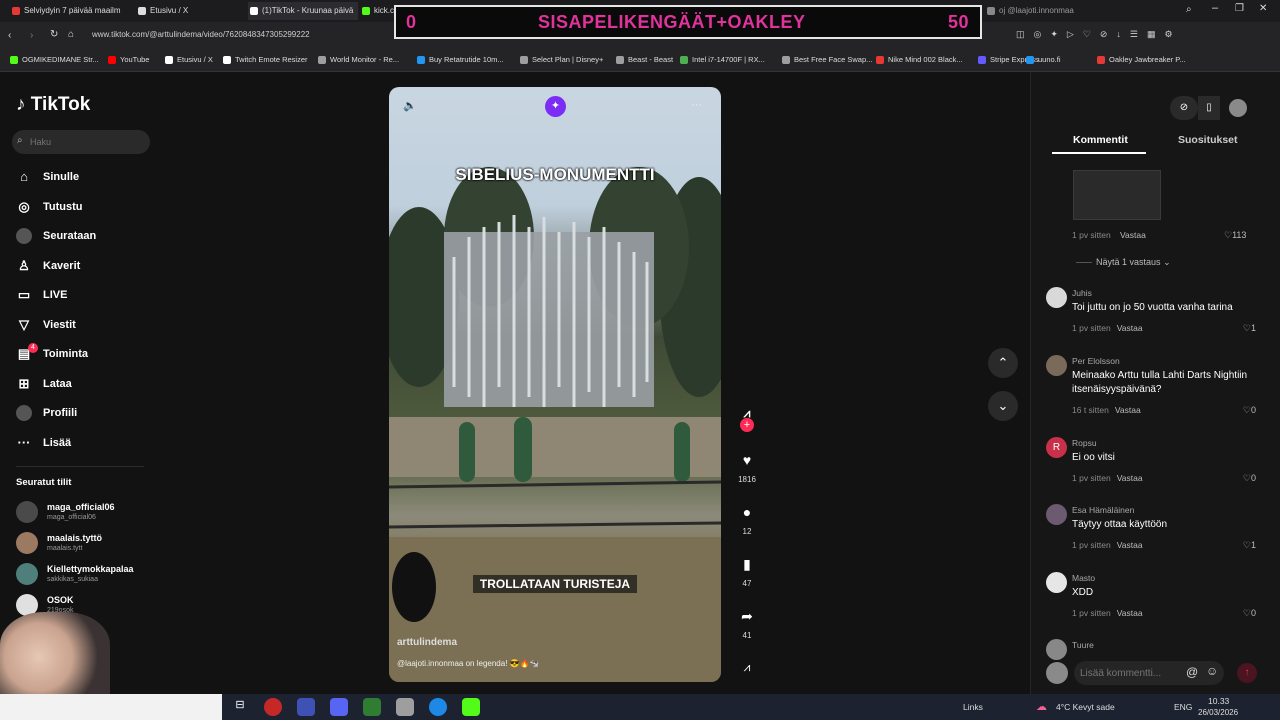 The image size is (1280, 720). Describe the element at coordinates (128, 59) in the screenshot. I see `bookmark-item: YouTube` at that location.